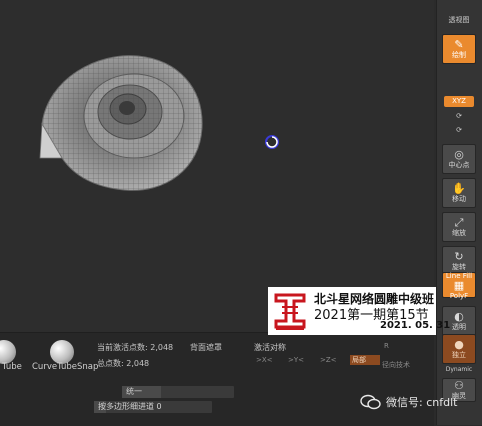 This screenshot has width=482, height=426. Describe the element at coordinates (272, 142) in the screenshot. I see `brush-cursor-icon` at that location.